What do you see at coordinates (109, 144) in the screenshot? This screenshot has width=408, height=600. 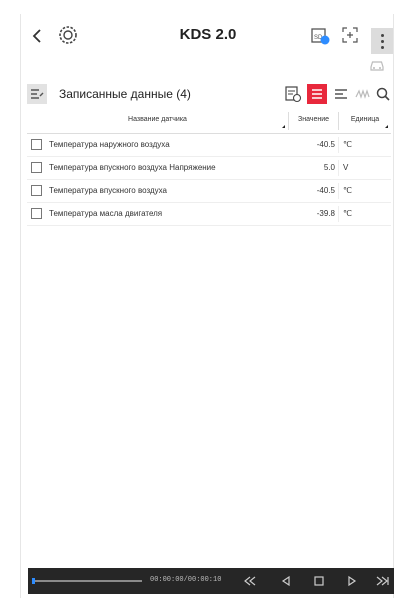 I see `sensor-name: Температура наружного воздуха` at bounding box center [109, 144].